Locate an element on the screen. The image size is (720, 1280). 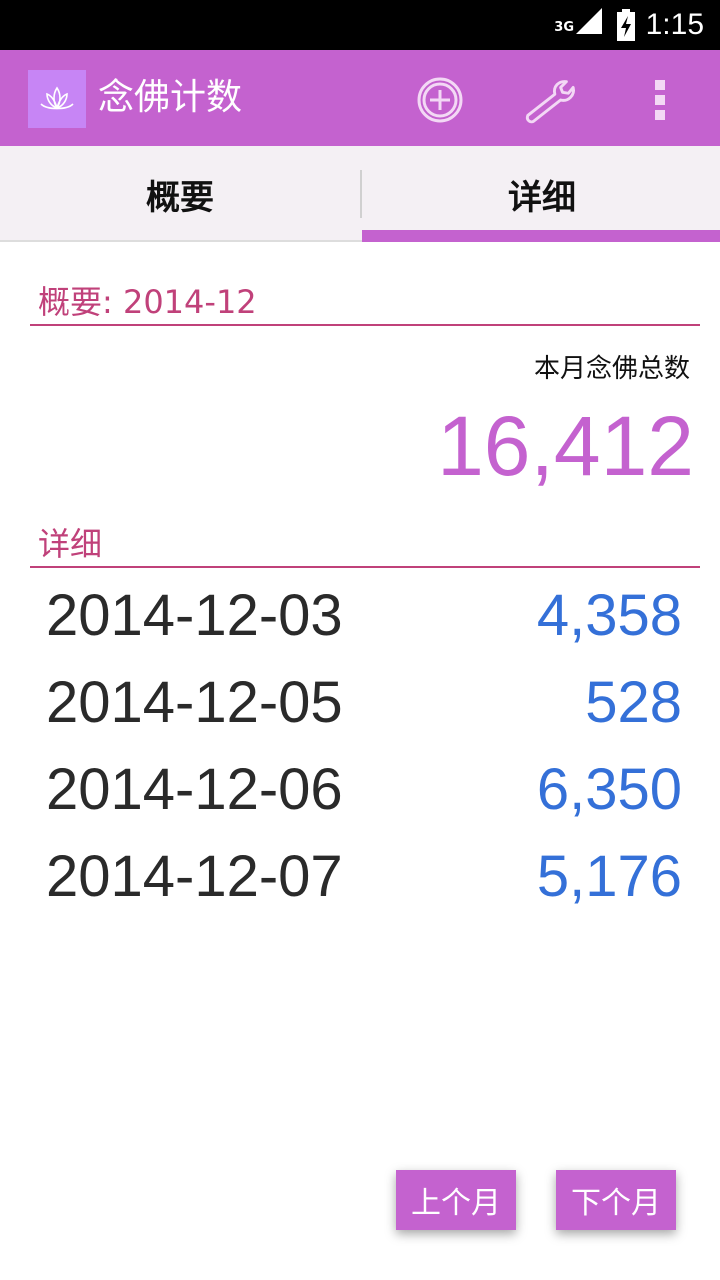
settings-button is located at coordinates (550, 100).